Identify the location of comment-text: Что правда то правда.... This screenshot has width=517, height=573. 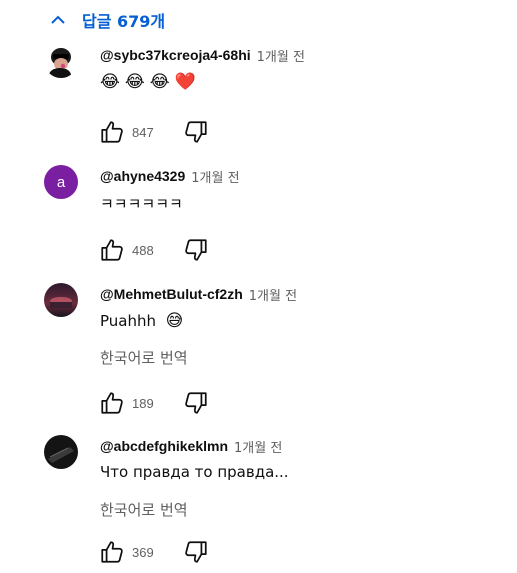
(194, 472).